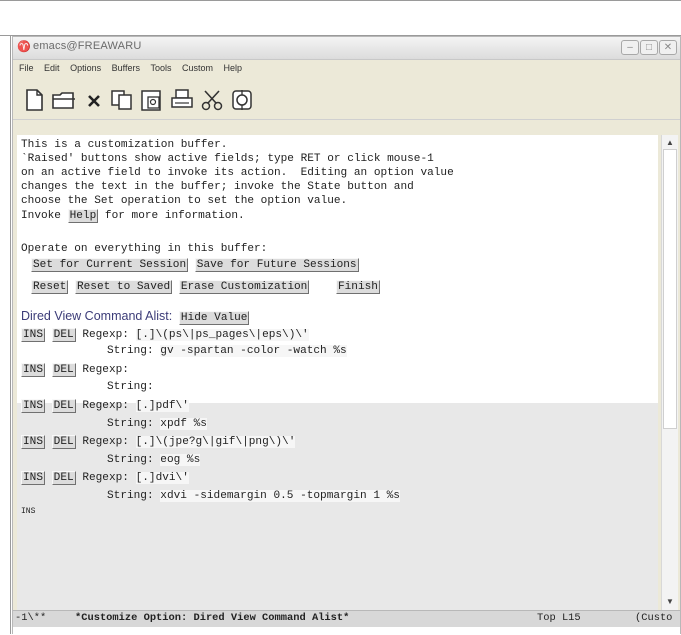 The width and height of the screenshot is (681, 635). What do you see at coordinates (83, 216) in the screenshot?
I see `help-button: Help` at bounding box center [83, 216].